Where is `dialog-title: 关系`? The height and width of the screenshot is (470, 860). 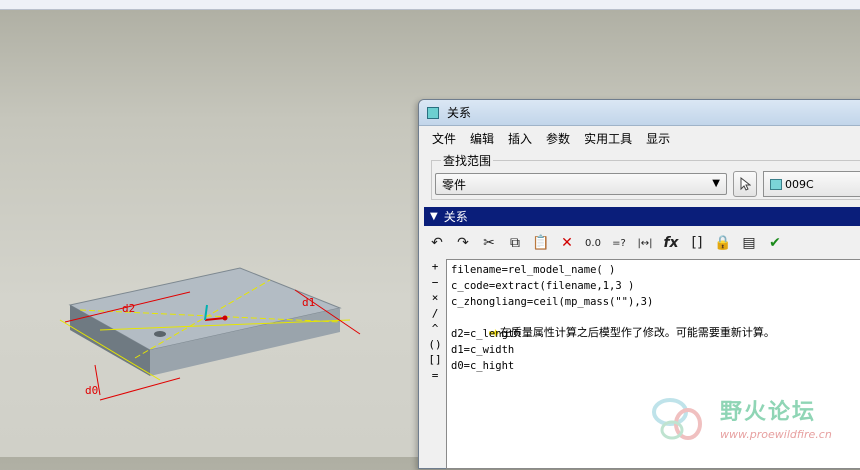
dialog-title: 关系 is located at coordinates (459, 113).